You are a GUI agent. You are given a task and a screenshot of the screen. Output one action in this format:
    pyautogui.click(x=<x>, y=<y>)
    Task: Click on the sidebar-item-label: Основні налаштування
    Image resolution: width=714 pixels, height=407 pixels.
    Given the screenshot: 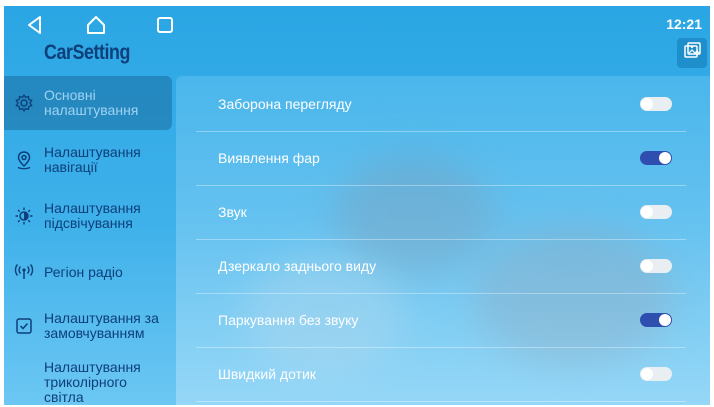 What is the action you would take?
    pyautogui.click(x=91, y=102)
    